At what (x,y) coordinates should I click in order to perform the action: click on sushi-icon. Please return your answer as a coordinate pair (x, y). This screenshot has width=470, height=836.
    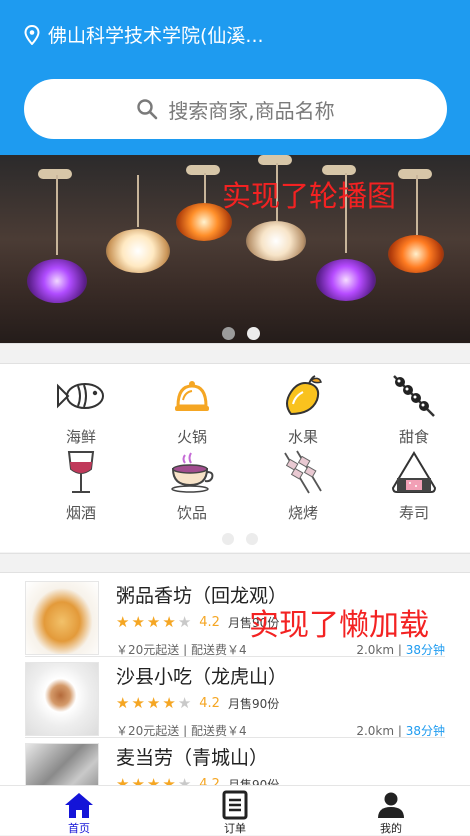
    Looking at the image, I should click on (414, 472).